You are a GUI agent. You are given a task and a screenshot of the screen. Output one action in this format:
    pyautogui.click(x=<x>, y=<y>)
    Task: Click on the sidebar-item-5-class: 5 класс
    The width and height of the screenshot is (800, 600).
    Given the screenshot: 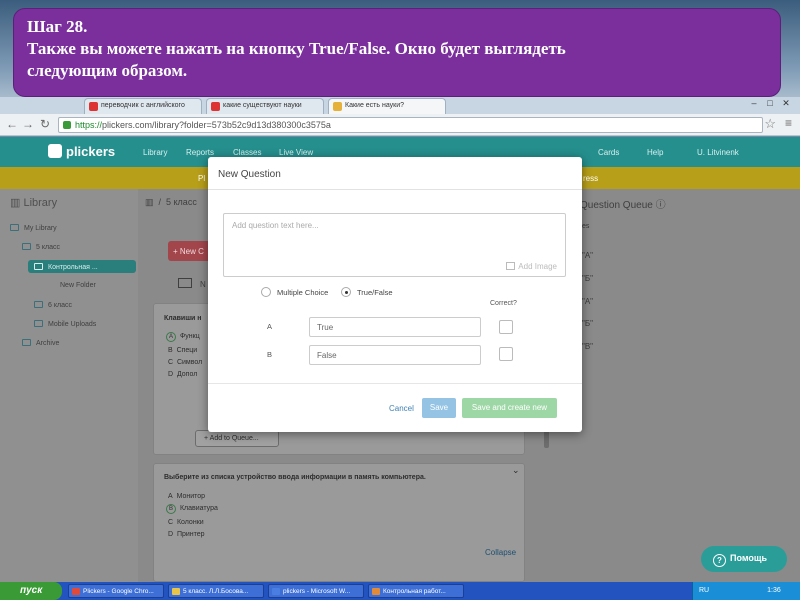 What is the action you would take?
    pyautogui.click(x=41, y=247)
    